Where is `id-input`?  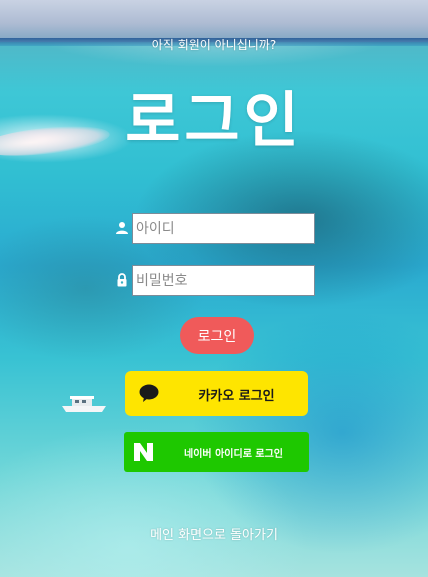 id-input is located at coordinates (223, 228).